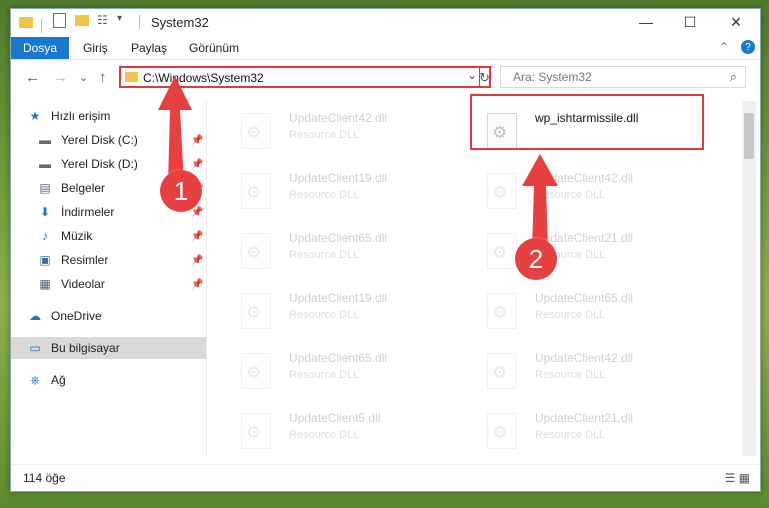  Describe the element at coordinates (45, 284) in the screenshot. I see `sidebar-item-icon: ▦` at that location.